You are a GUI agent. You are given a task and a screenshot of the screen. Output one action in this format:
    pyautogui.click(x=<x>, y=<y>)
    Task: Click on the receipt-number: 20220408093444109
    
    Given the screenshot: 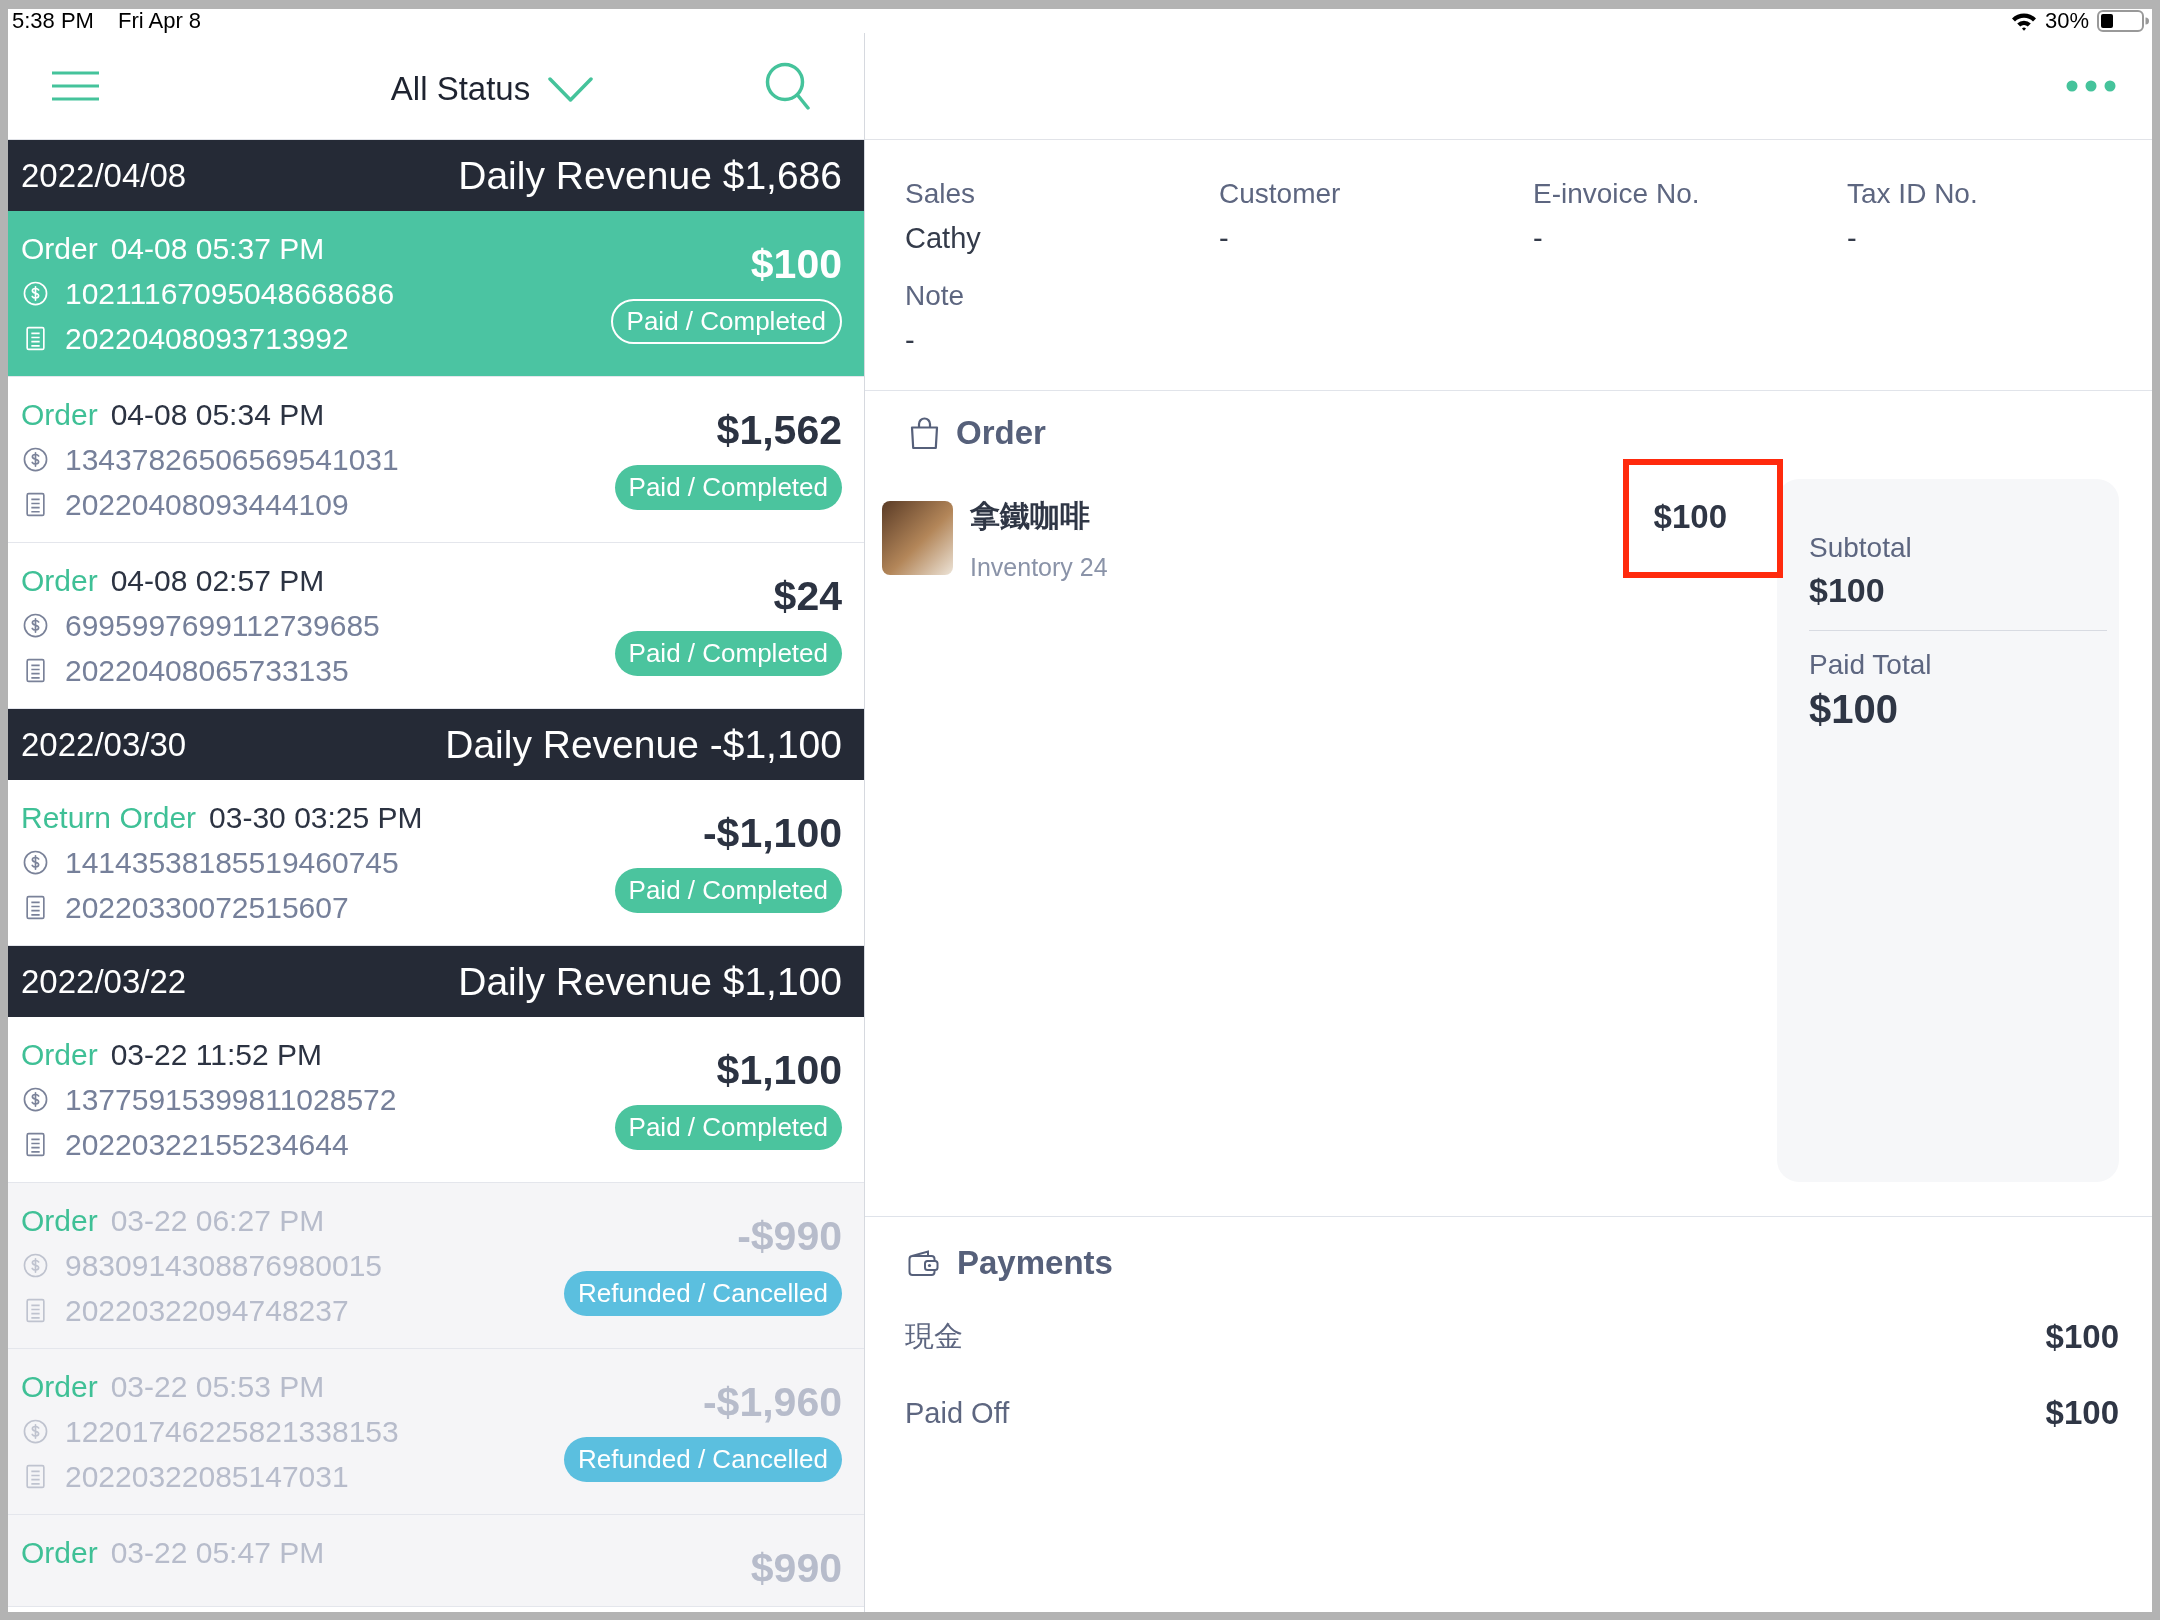 What is the action you would take?
    pyautogui.click(x=207, y=504)
    